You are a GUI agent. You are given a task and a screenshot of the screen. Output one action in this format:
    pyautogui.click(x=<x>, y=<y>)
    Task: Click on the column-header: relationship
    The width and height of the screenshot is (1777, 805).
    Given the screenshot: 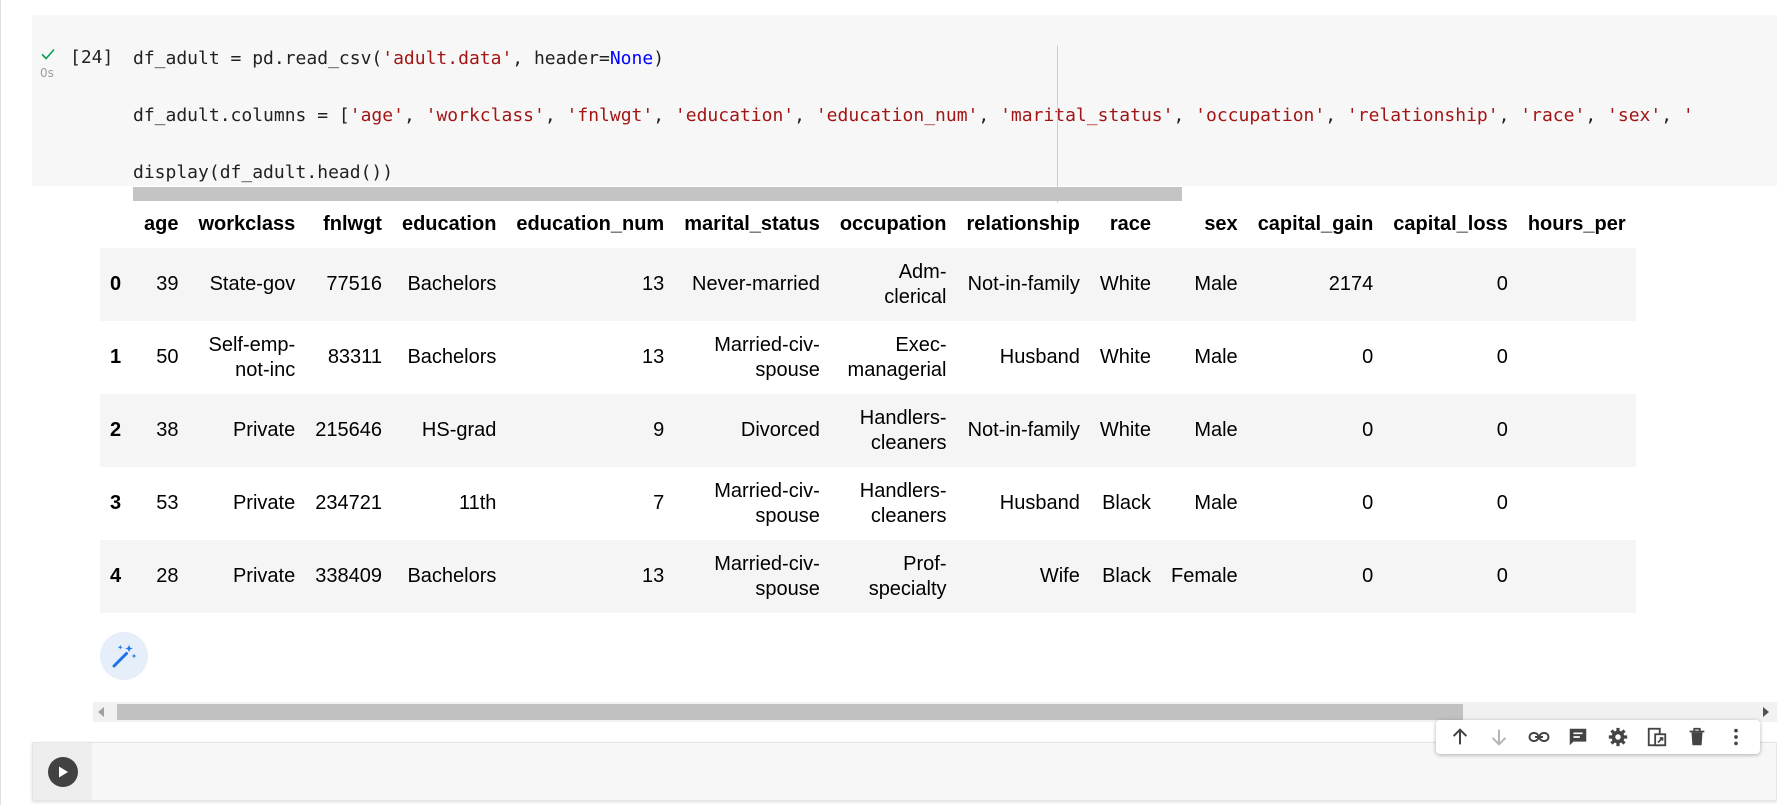 What is the action you would take?
    pyautogui.click(x=1023, y=224)
    